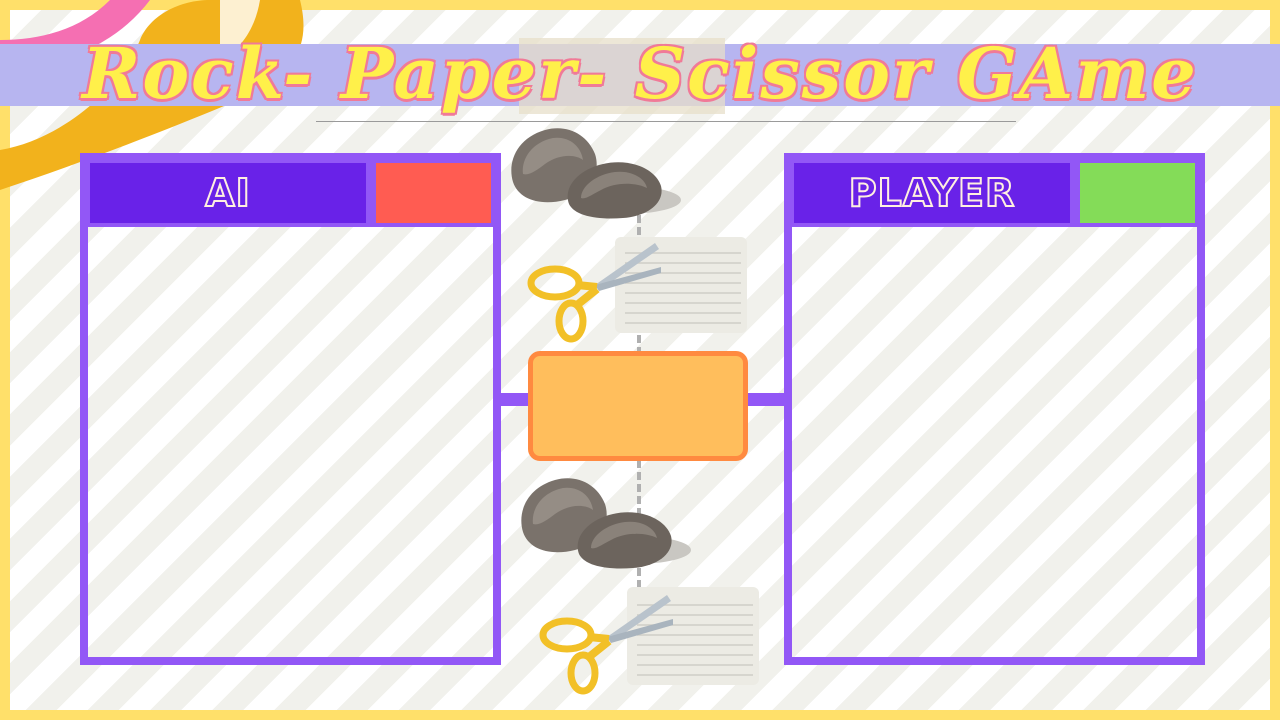 The image size is (1280, 720). Describe the element at coordinates (666, 121) in the screenshot. I see `title-divider` at that location.